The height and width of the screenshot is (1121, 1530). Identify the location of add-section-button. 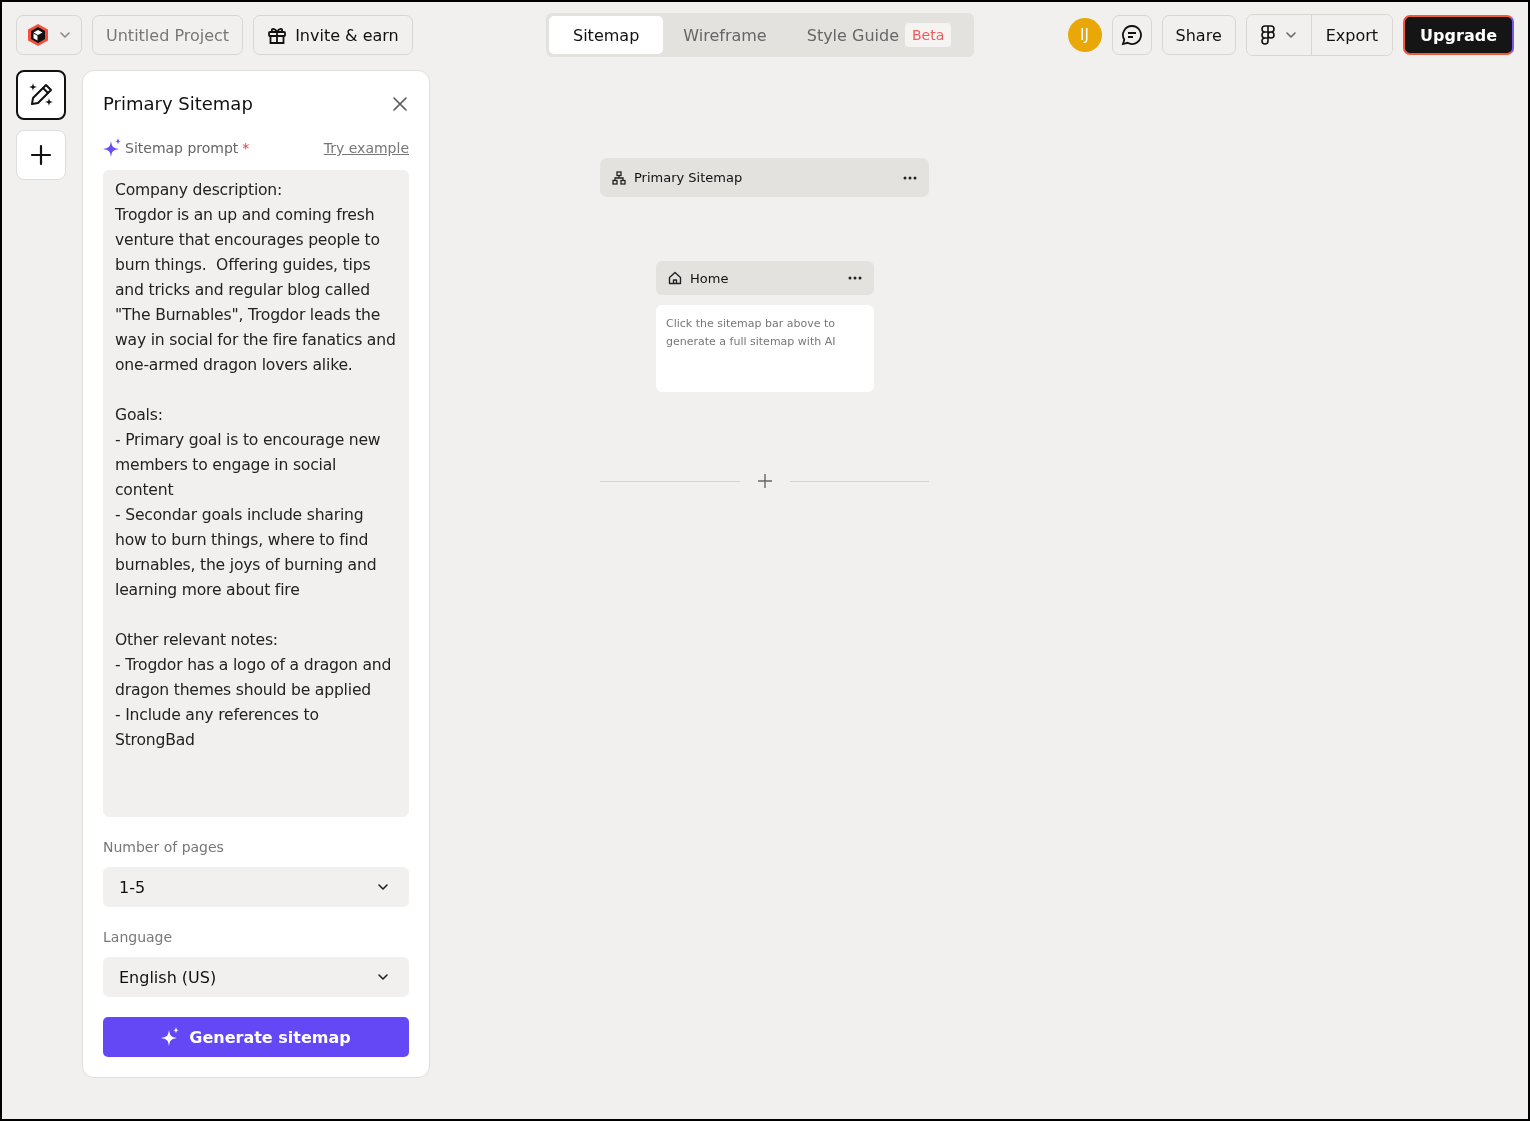
(764, 481).